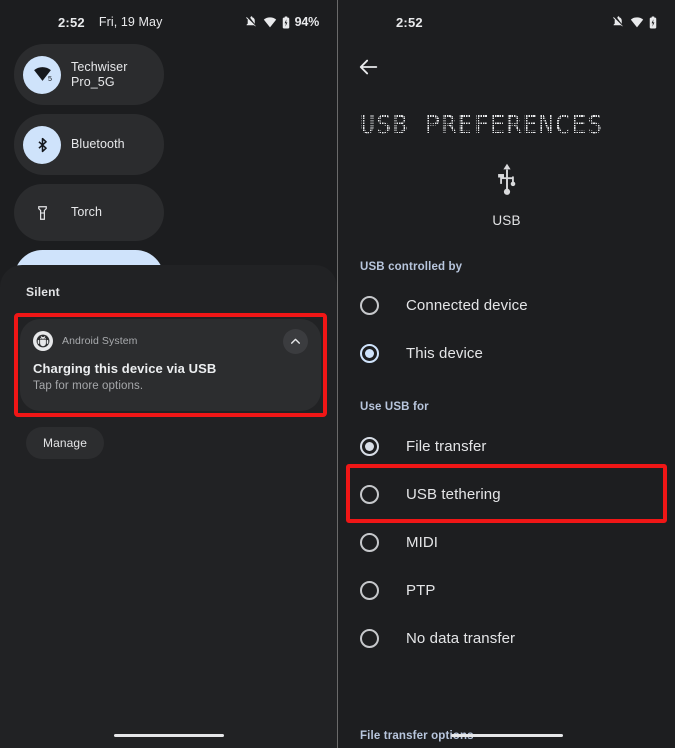 The height and width of the screenshot is (748, 675). Describe the element at coordinates (369, 638) in the screenshot. I see `radio-no-data-transfer` at that location.